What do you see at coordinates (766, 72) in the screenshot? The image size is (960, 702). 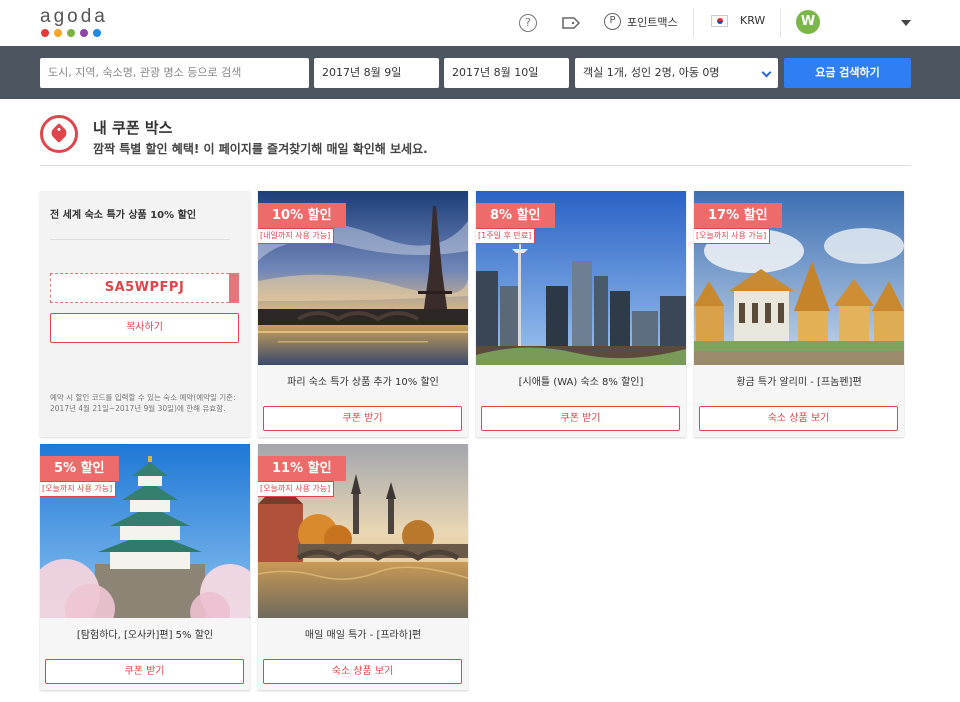 I see `chevron-down-icon` at bounding box center [766, 72].